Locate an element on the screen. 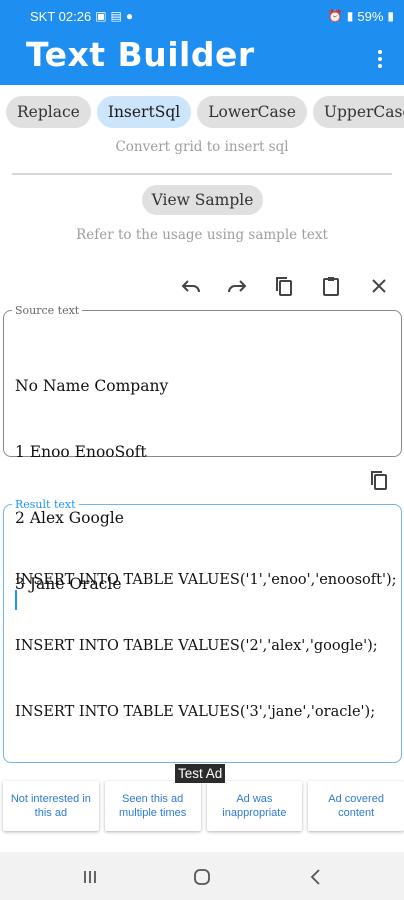 The image size is (404, 900). redo-icon is located at coordinates (237, 286).